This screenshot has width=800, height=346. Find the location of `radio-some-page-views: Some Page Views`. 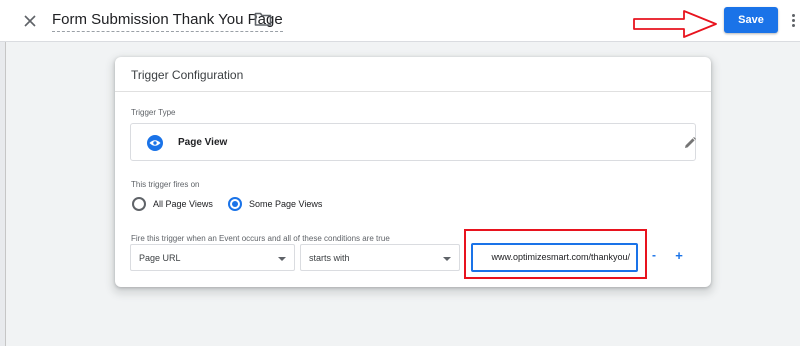

radio-some-page-views: Some Page Views is located at coordinates (275, 204).